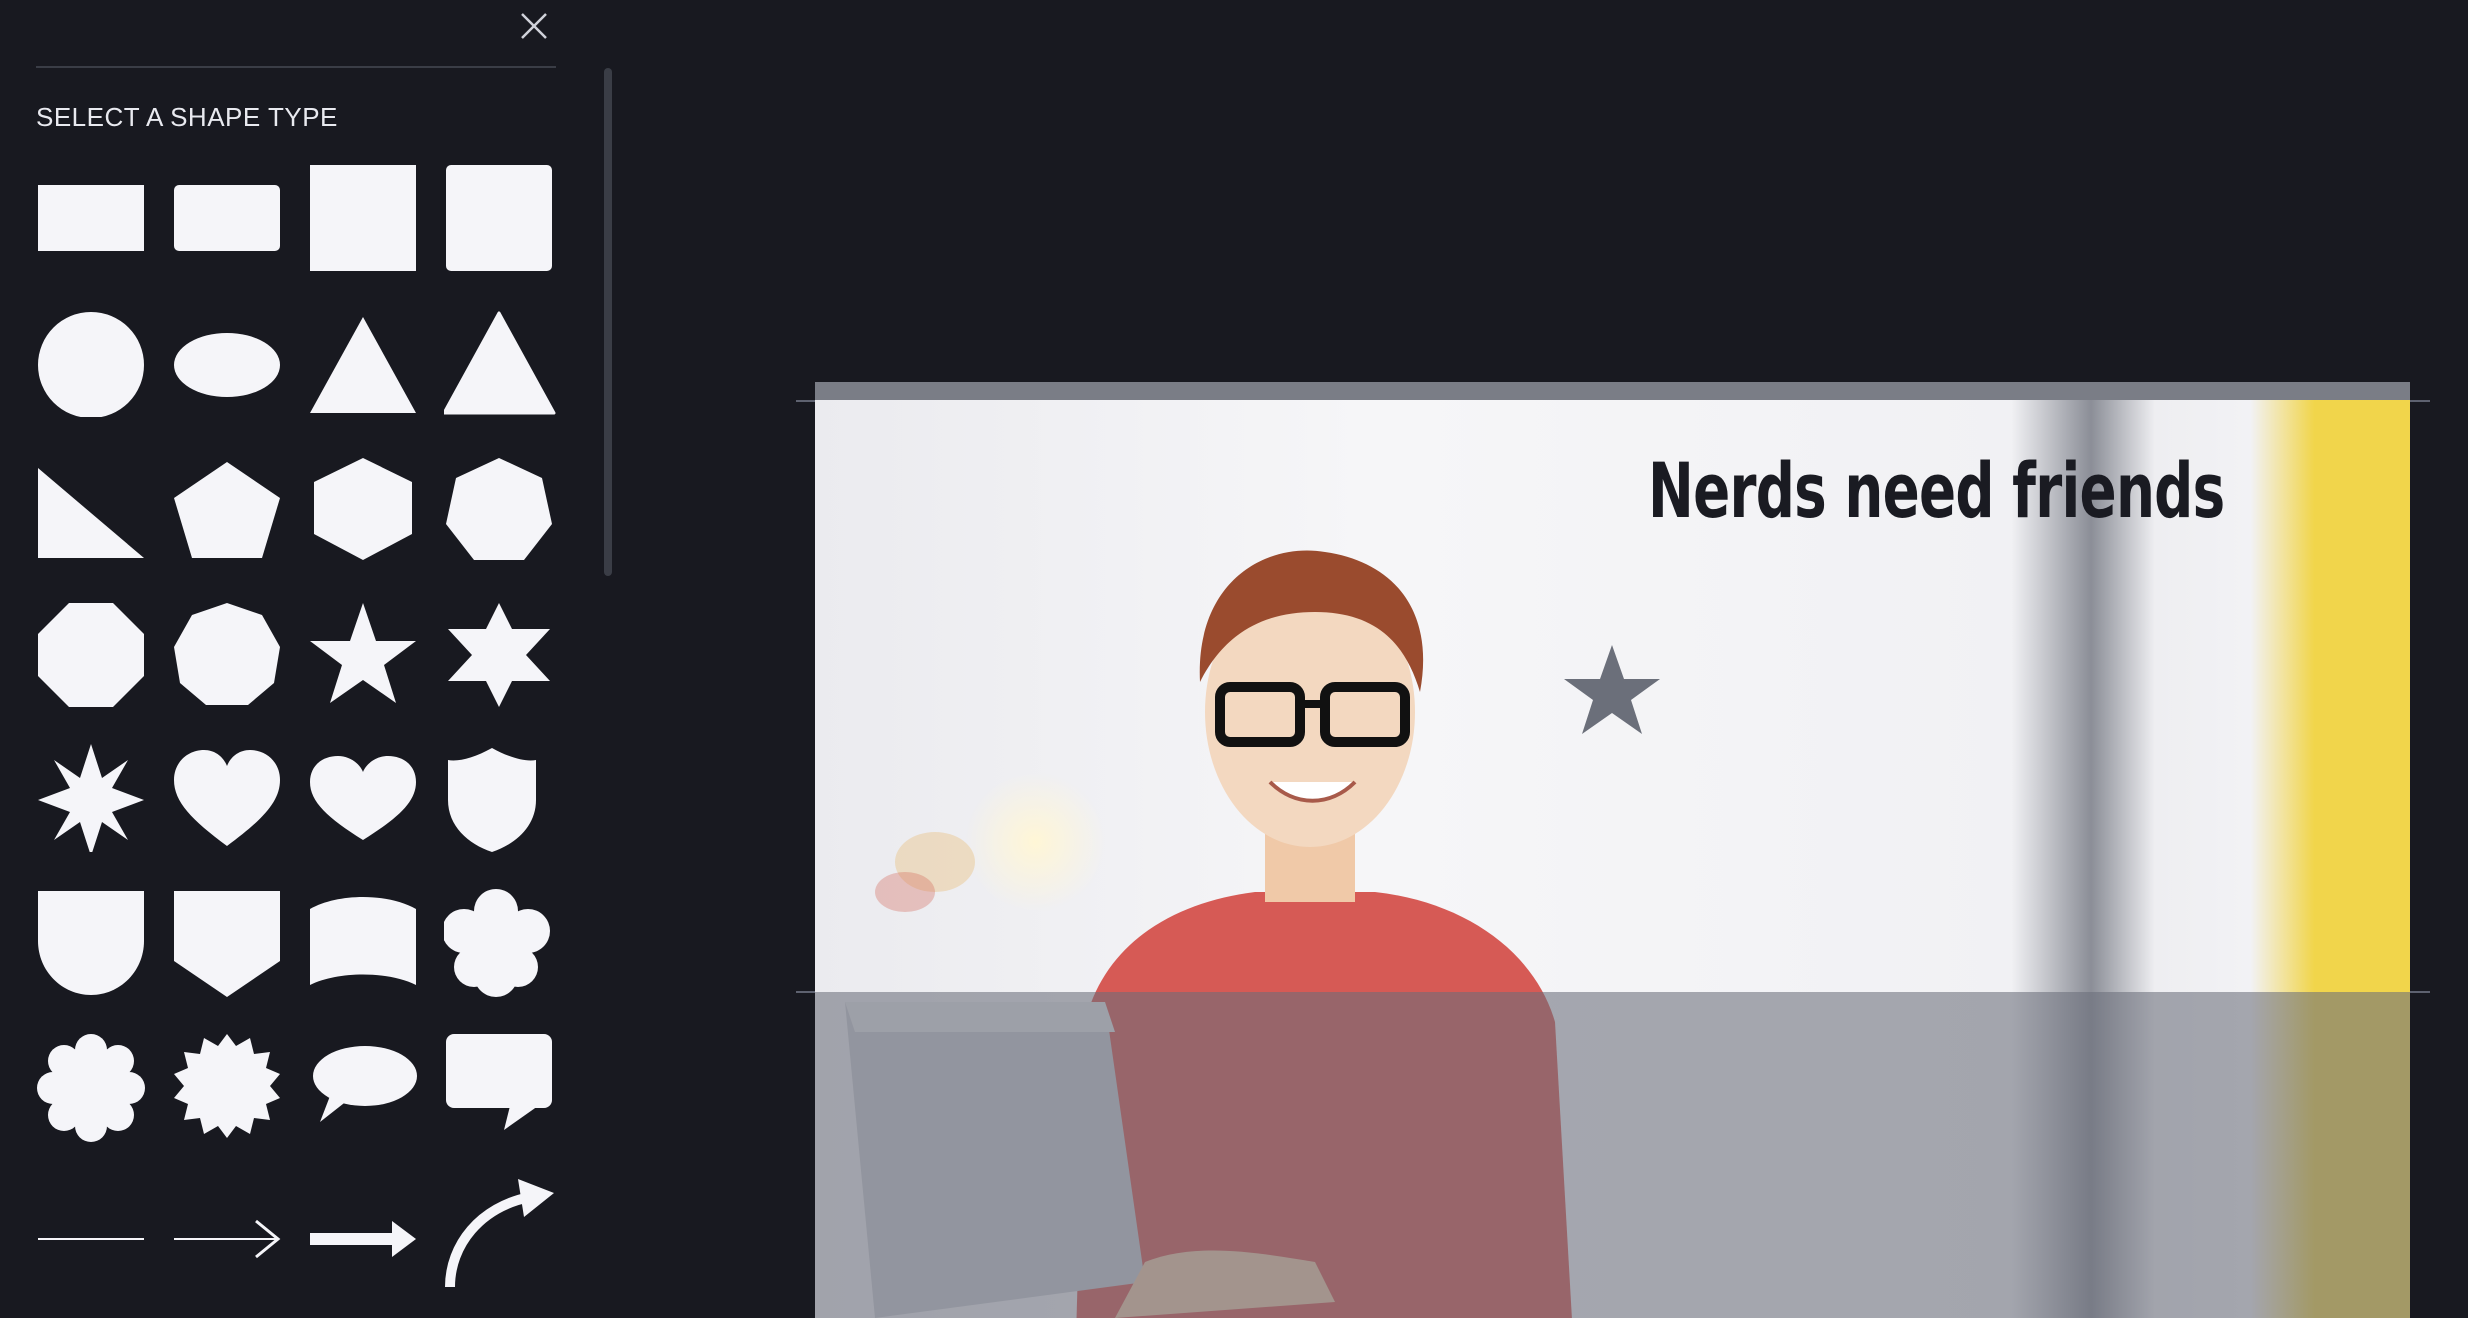 Image resolution: width=2468 pixels, height=1318 pixels. Describe the element at coordinates (1936, 490) in the screenshot. I see `canvas-headline: Nerds need friends` at that location.